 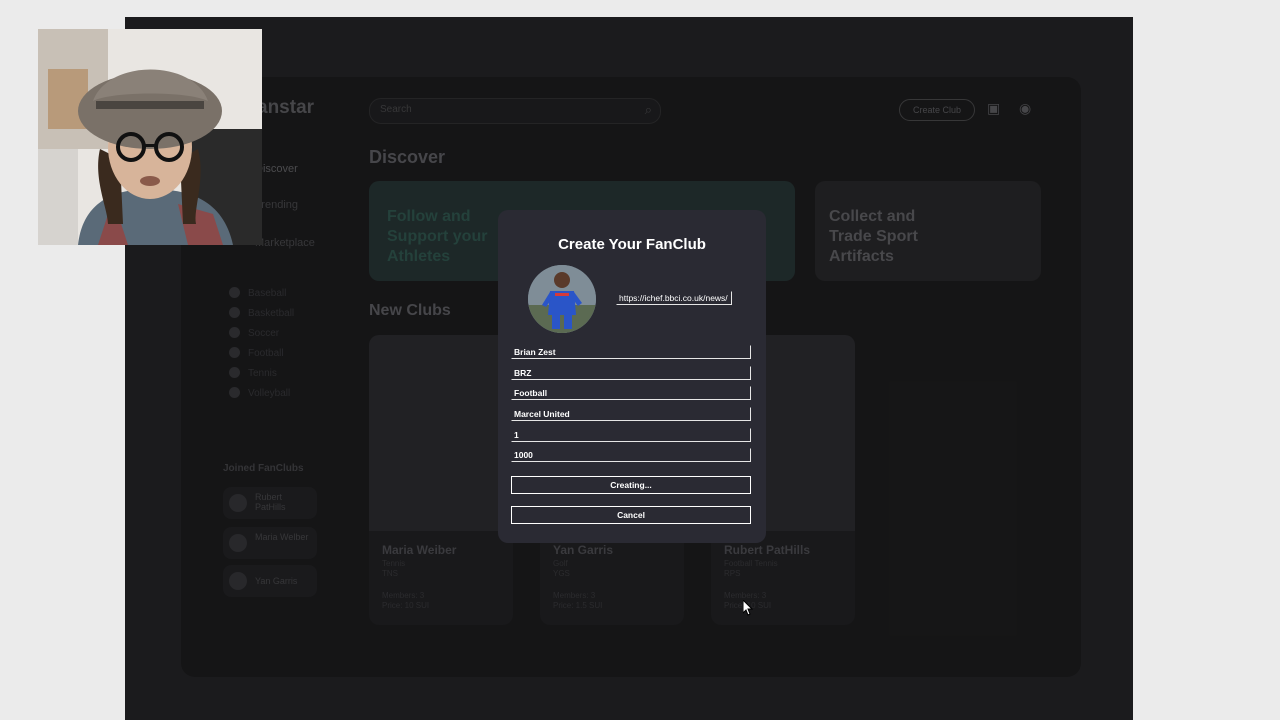 What do you see at coordinates (748, 609) in the screenshot?
I see `mouse-pointer-icon` at bounding box center [748, 609].